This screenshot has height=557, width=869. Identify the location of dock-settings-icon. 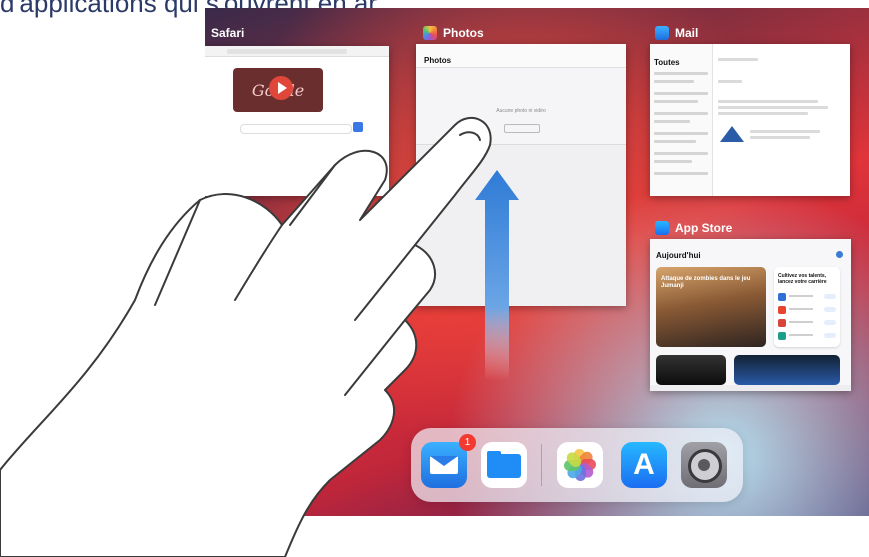
(704, 465).